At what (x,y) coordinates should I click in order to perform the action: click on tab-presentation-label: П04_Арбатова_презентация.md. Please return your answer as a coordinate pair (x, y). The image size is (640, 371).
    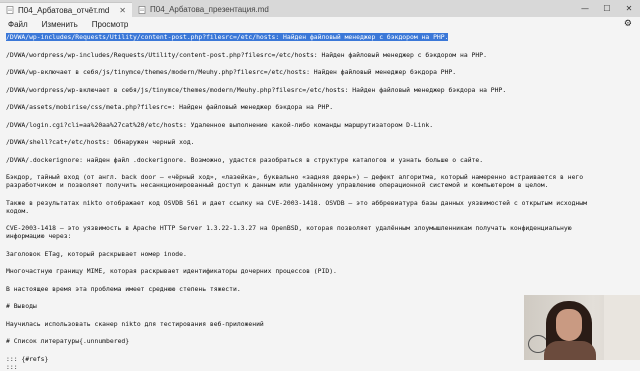
    Looking at the image, I should click on (209, 9).